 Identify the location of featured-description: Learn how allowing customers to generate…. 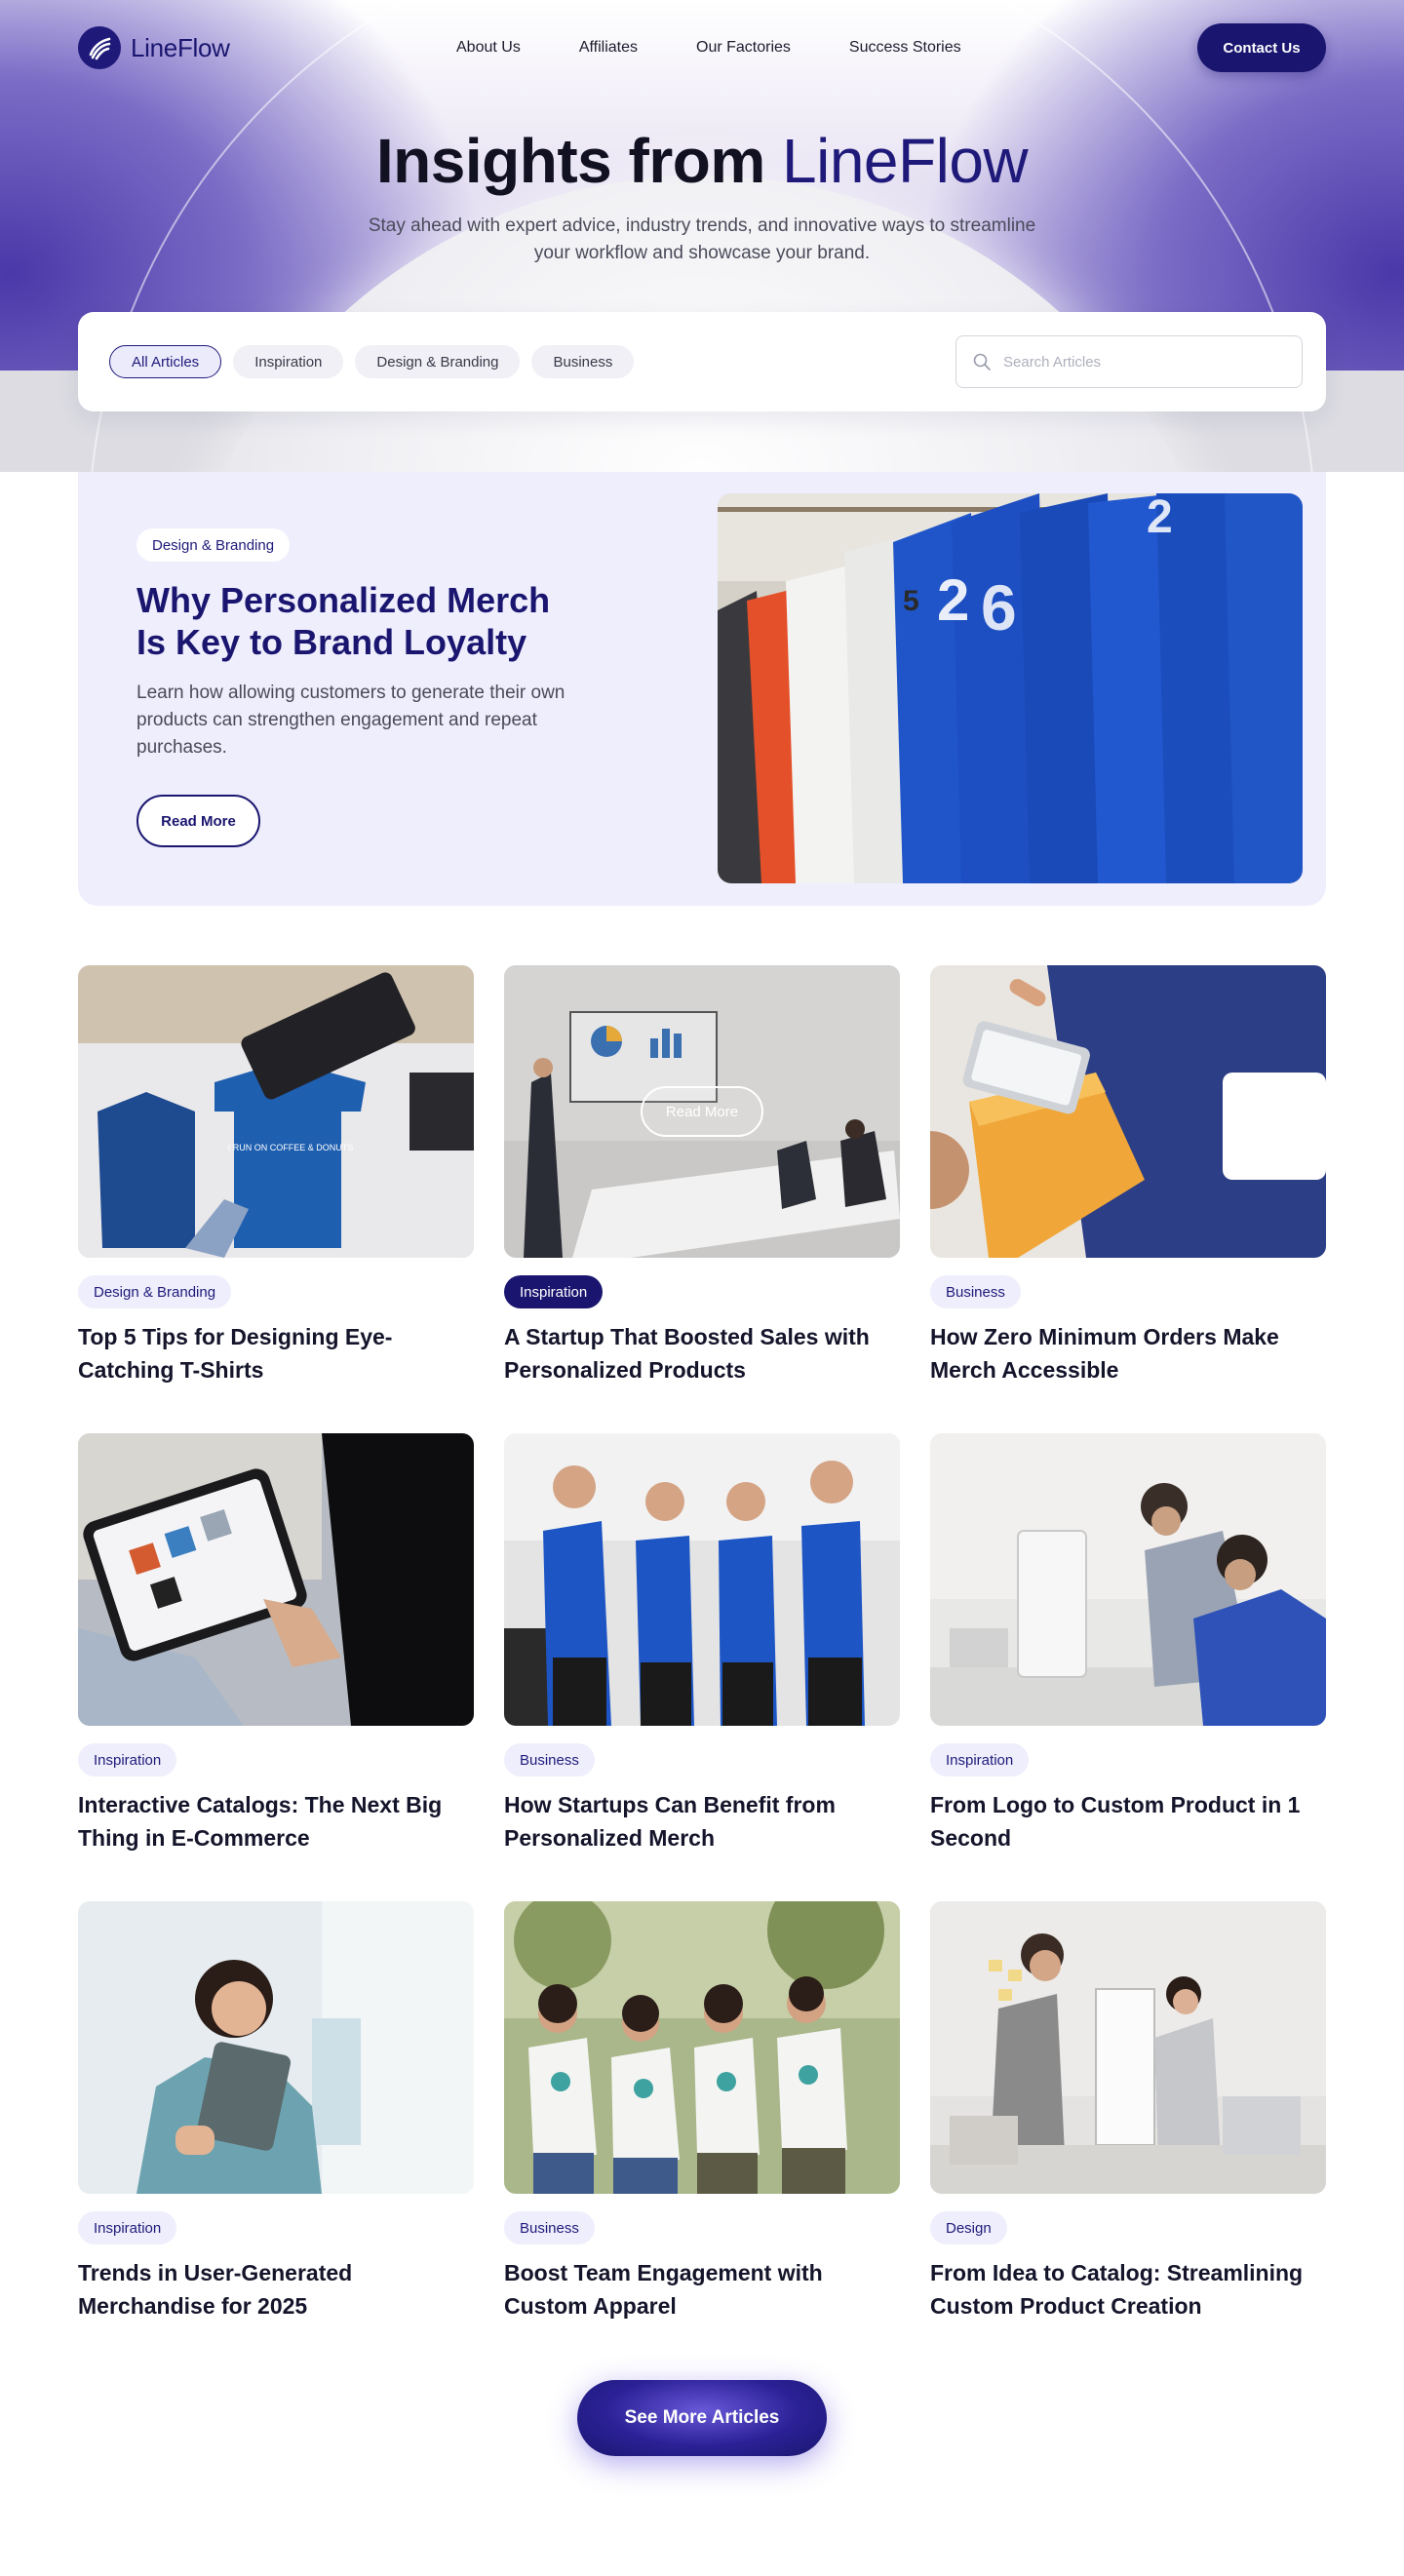
(351, 720).